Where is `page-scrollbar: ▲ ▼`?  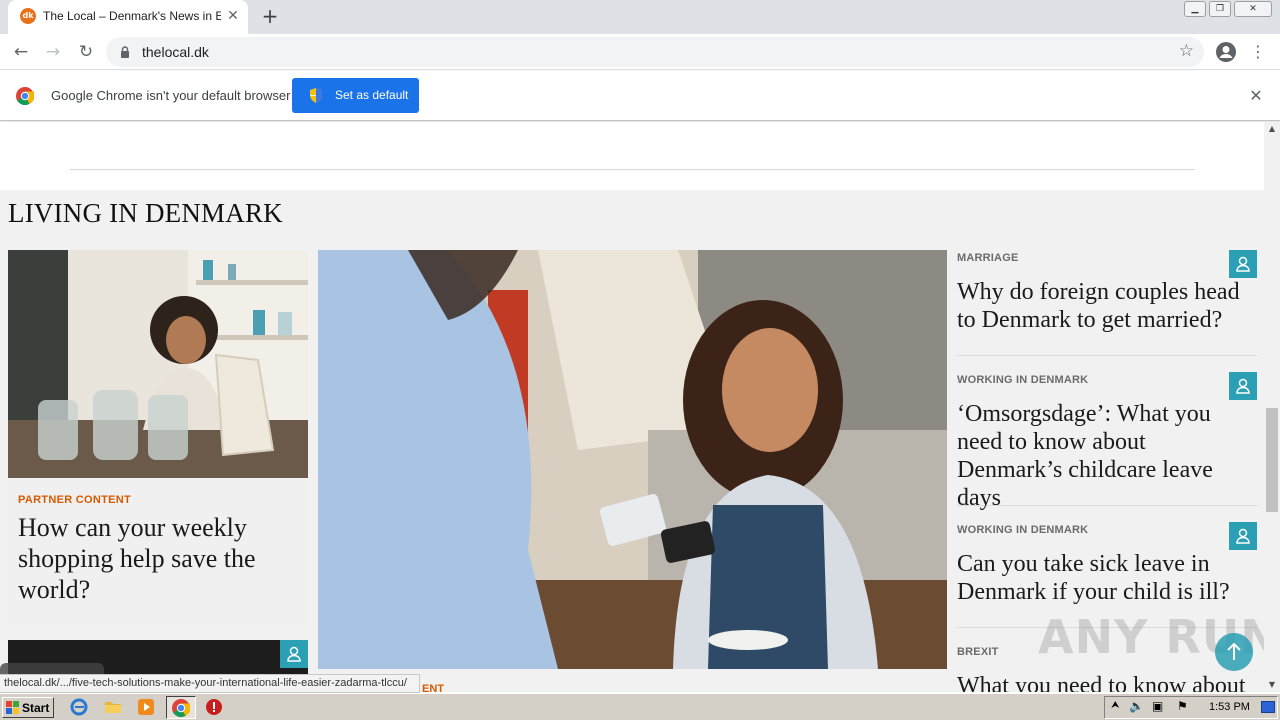 page-scrollbar: ▲ ▼ is located at coordinates (1272, 407).